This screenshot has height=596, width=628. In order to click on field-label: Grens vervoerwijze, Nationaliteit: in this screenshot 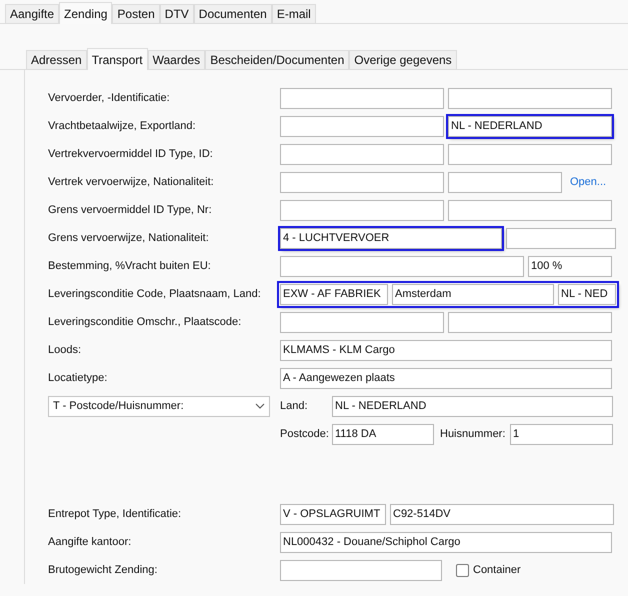, I will do `click(129, 238)`.